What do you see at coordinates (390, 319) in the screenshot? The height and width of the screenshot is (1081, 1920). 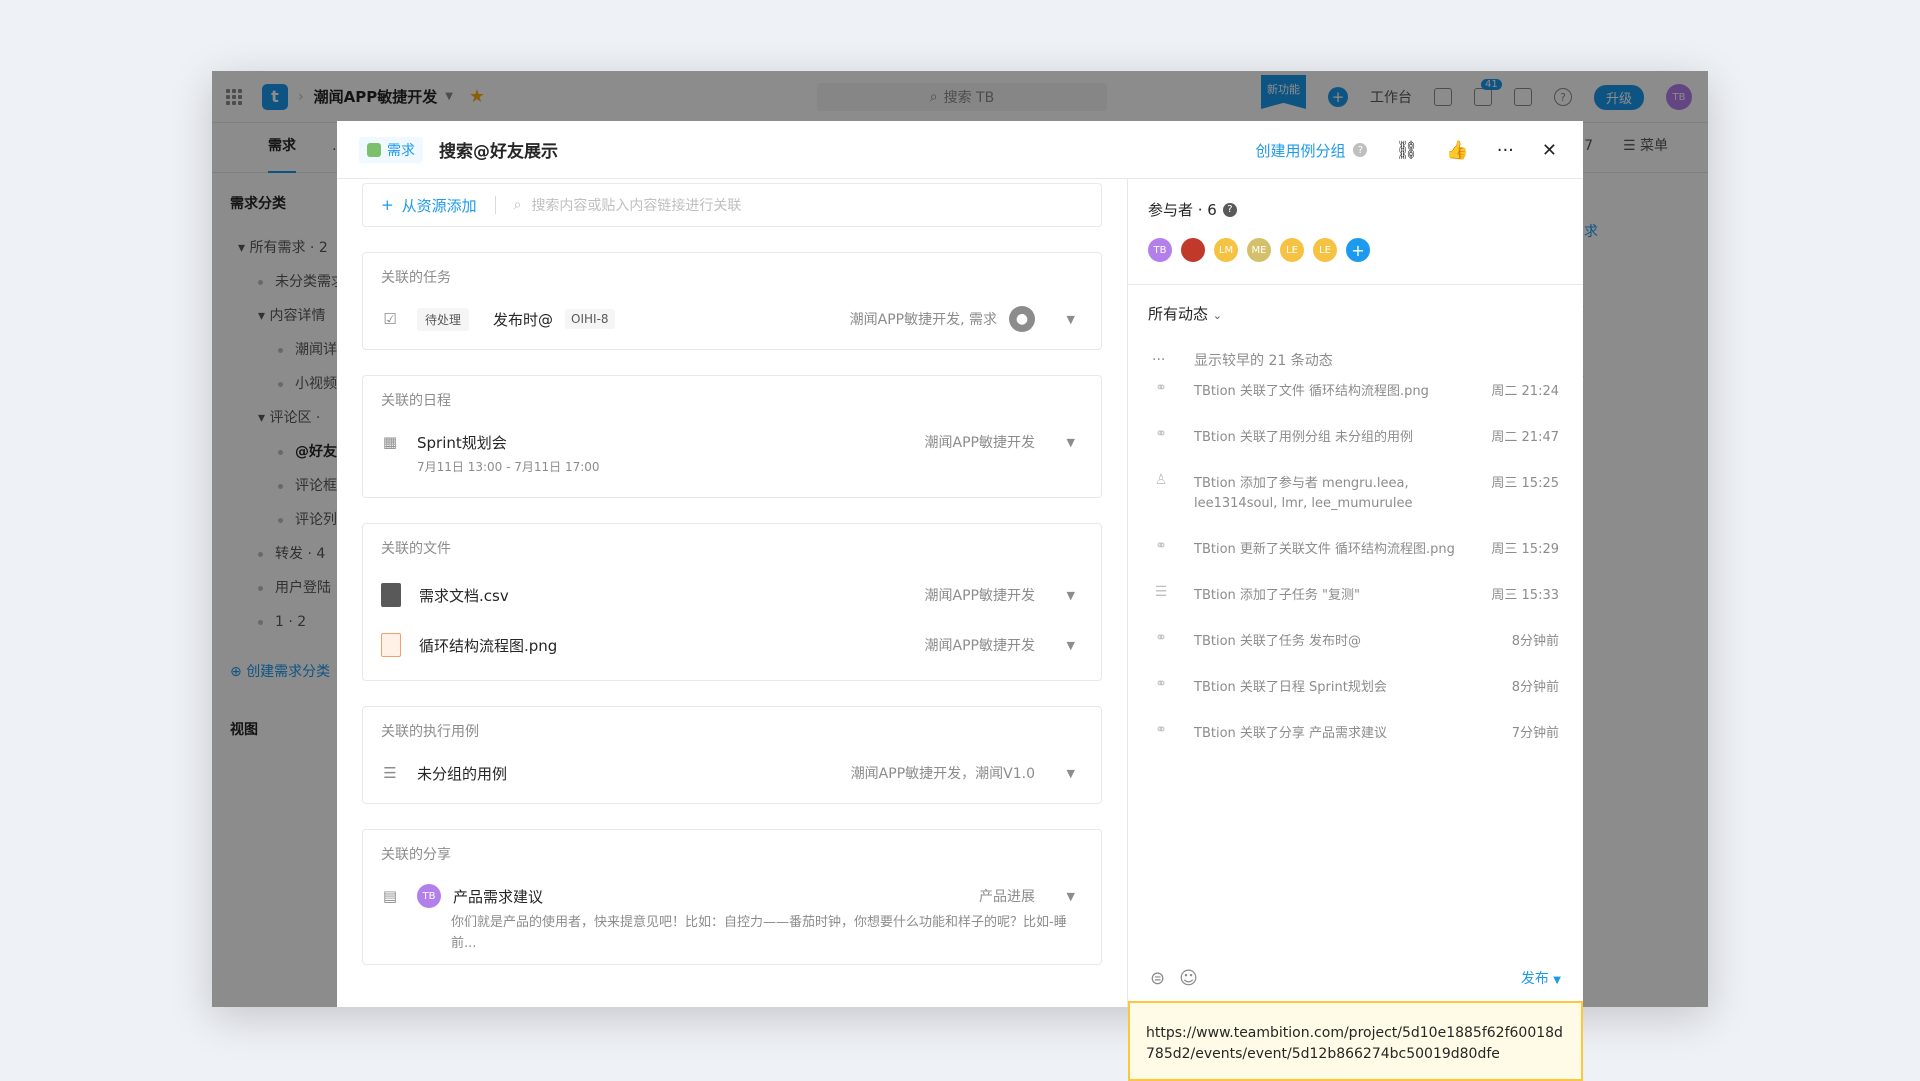 I see `checkbox-icon: ☑` at bounding box center [390, 319].